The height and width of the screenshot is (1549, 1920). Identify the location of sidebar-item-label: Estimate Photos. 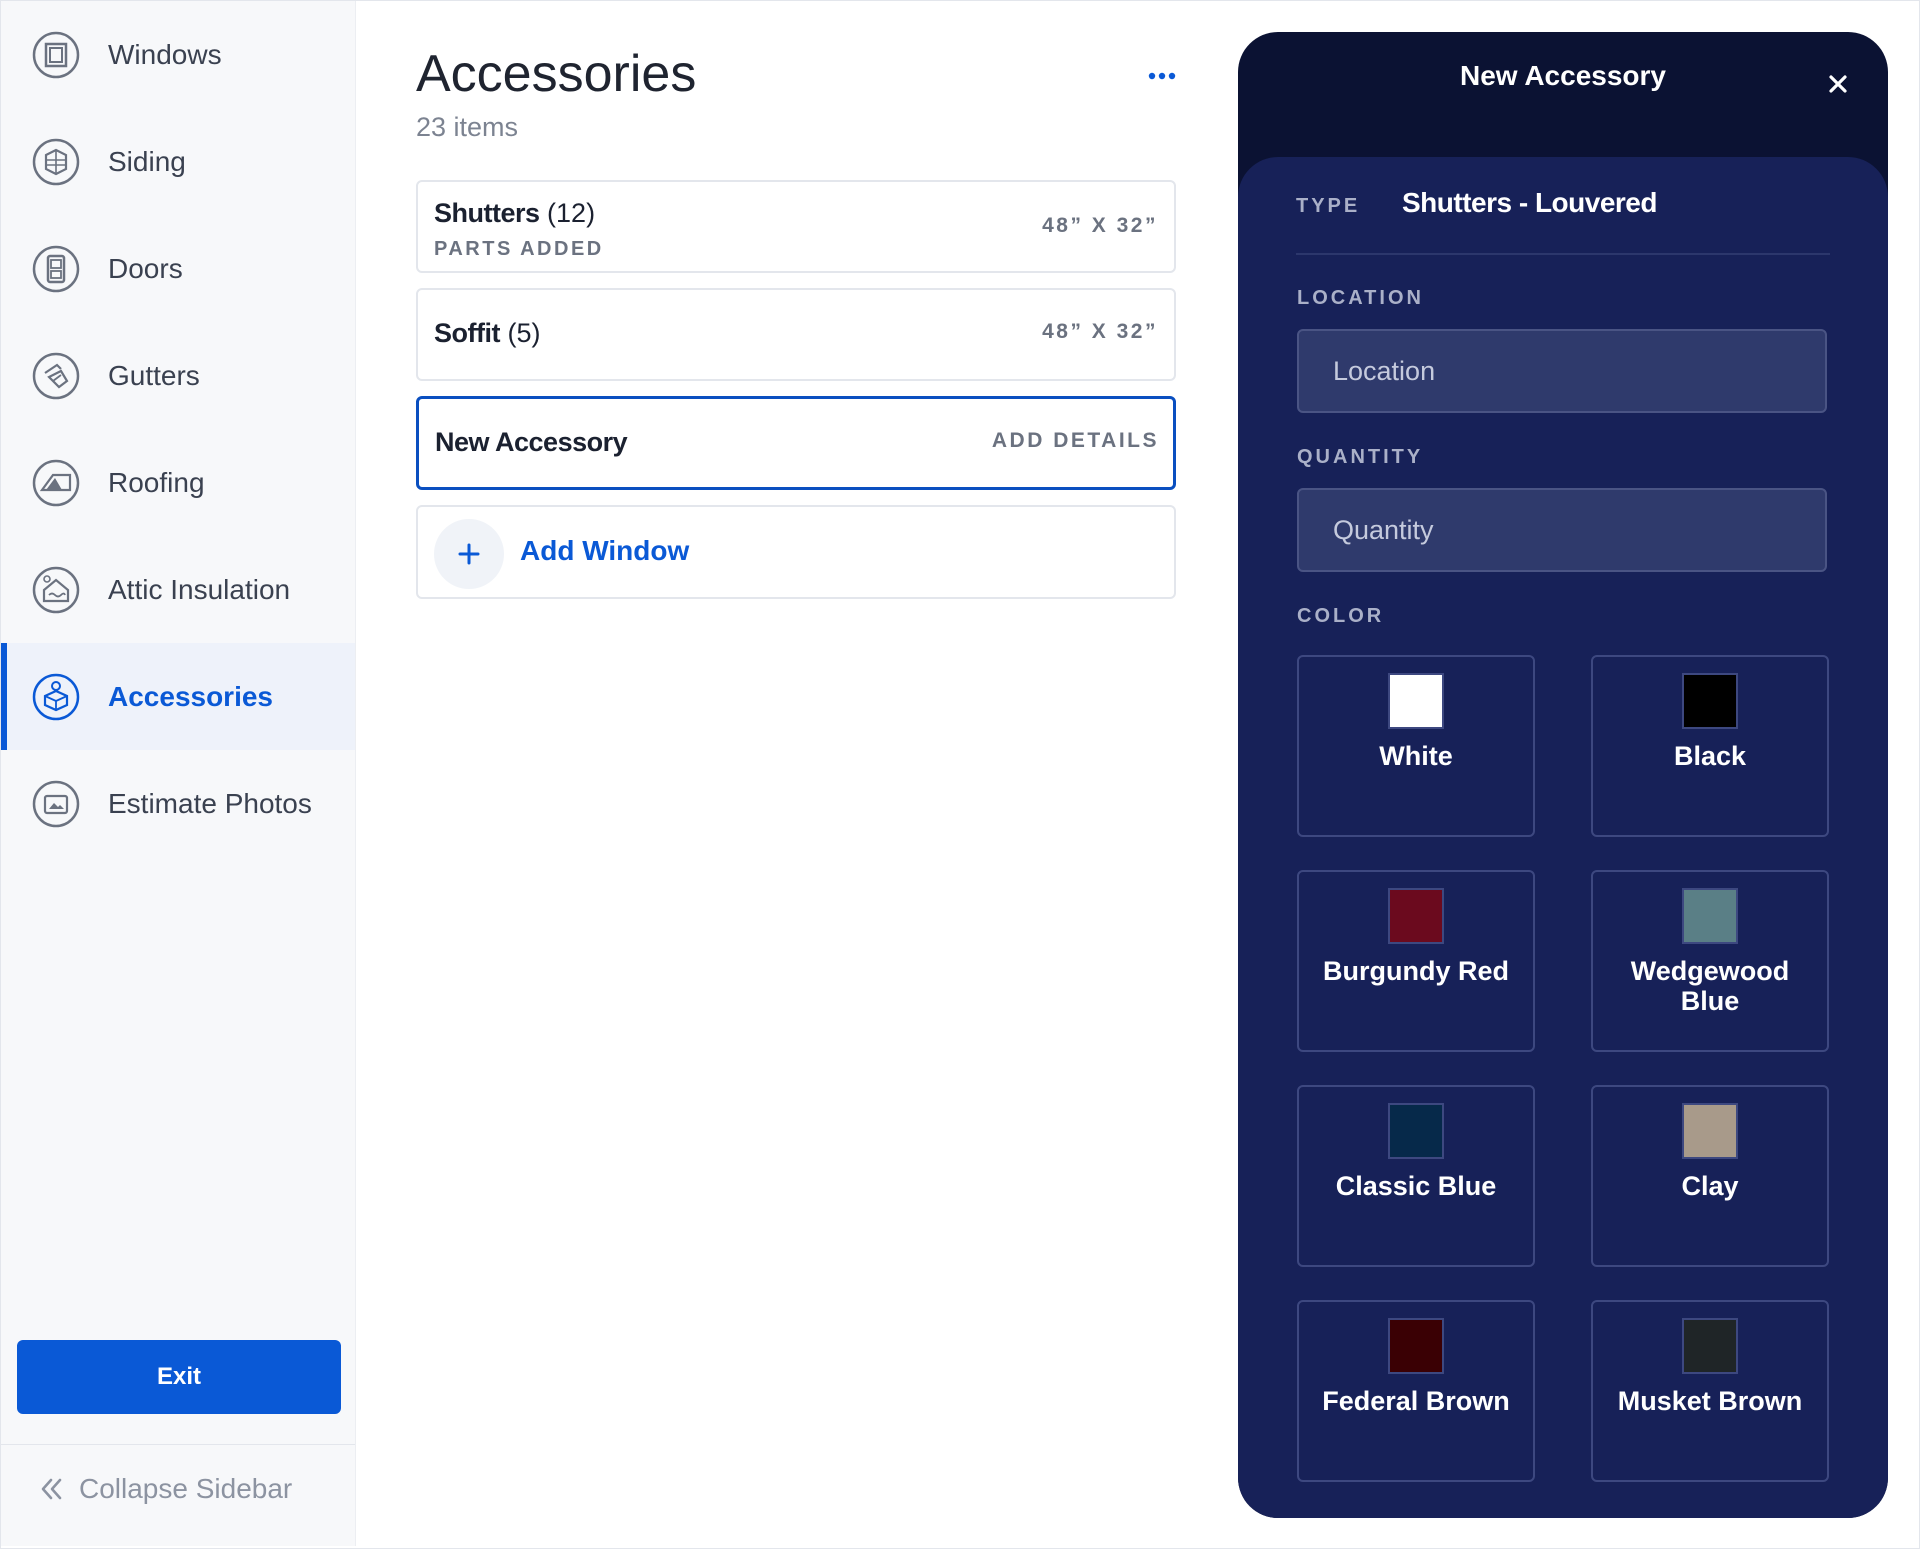
(210, 803).